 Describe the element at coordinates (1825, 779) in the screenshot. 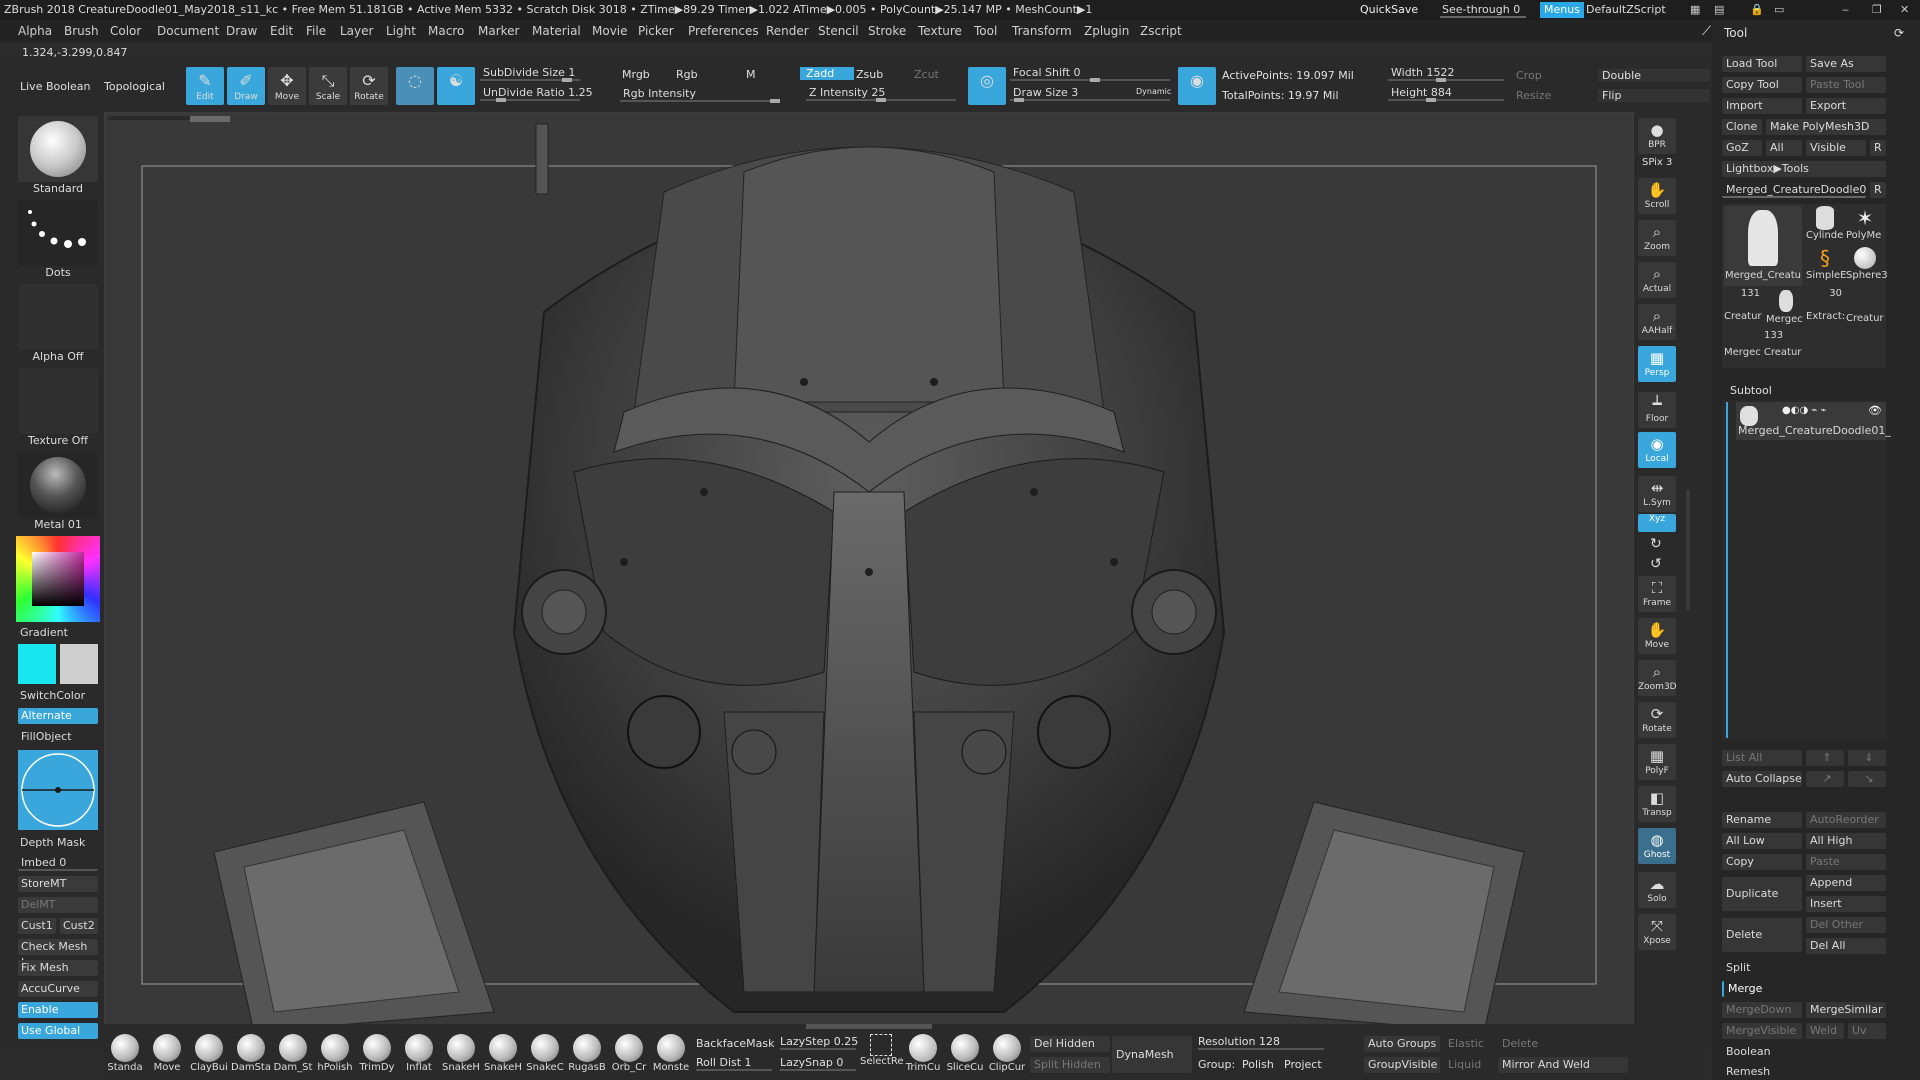

I see `arrow-up-right-icon: ↗` at that location.